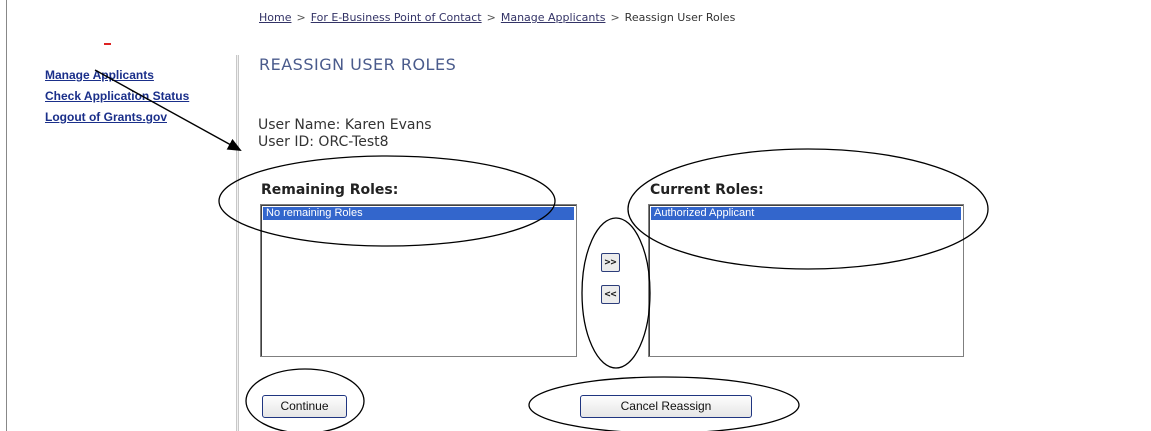 The width and height of the screenshot is (1151, 431). Describe the element at coordinates (305, 399) in the screenshot. I see `continue-annotation-ellipse` at that location.